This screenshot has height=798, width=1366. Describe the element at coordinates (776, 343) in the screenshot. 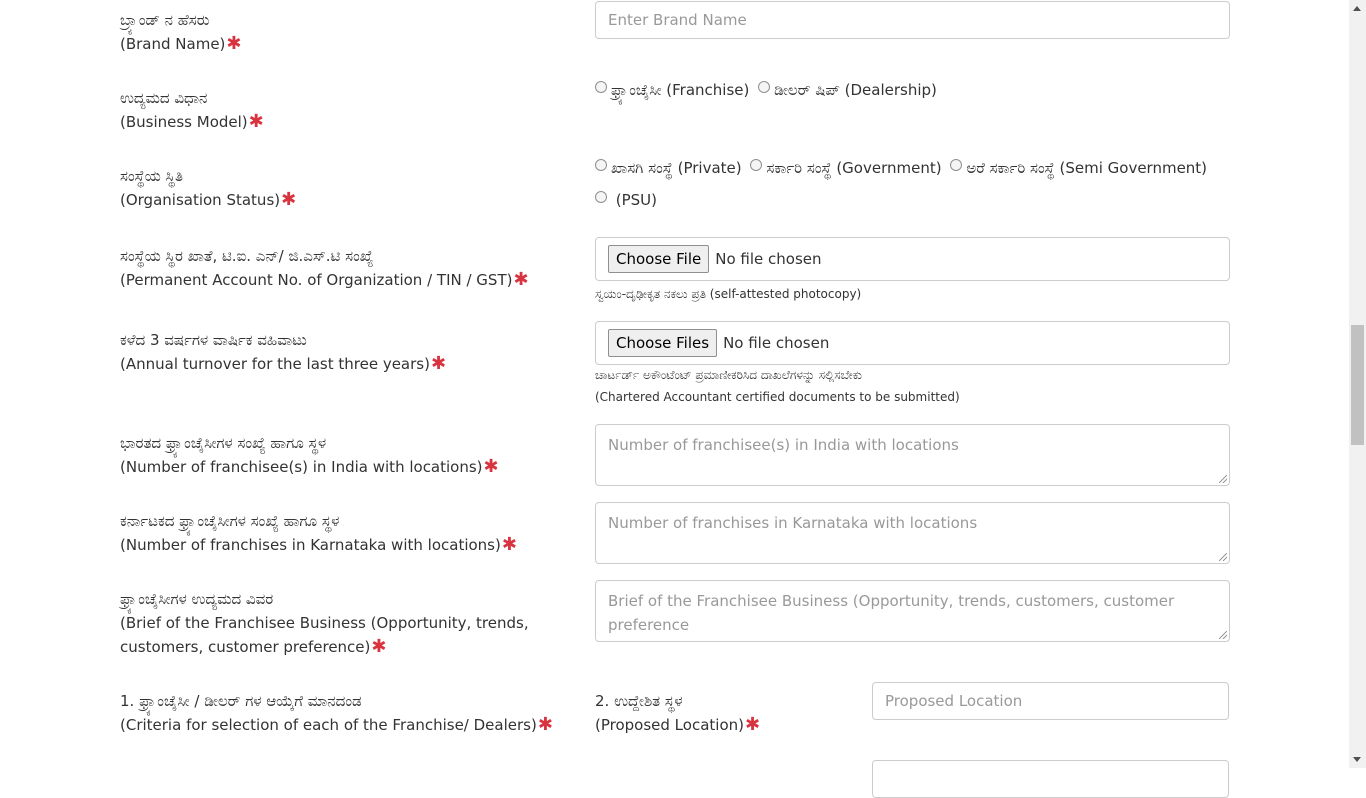

I see `turnover-file-status: No file chosen` at that location.